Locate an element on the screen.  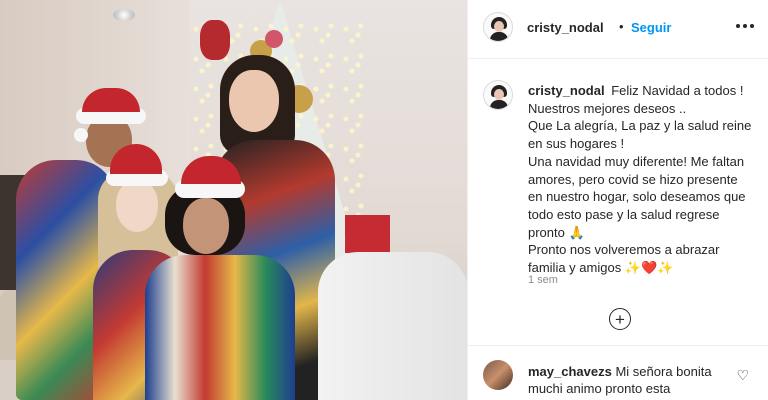
more-options-icon is located at coordinates (745, 26).